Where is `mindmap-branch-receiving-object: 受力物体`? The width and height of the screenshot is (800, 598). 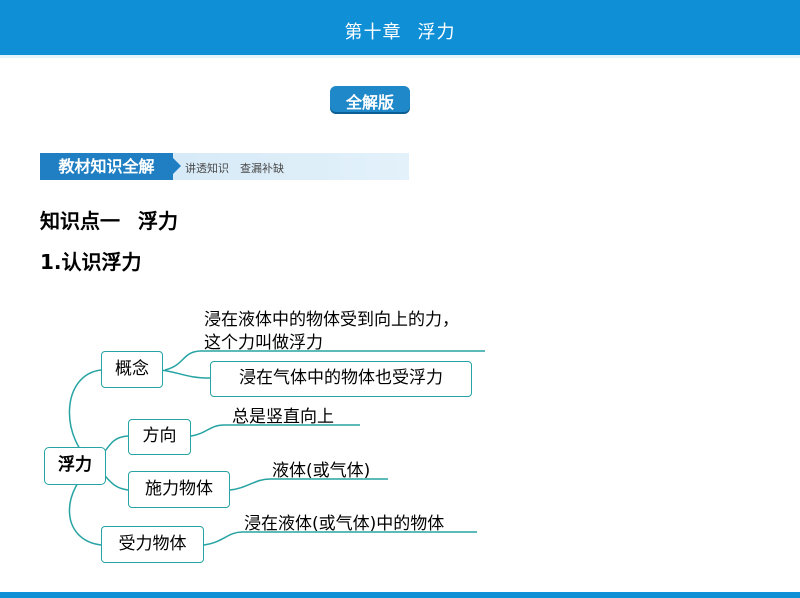 mindmap-branch-receiving-object: 受力物体 is located at coordinates (152, 544).